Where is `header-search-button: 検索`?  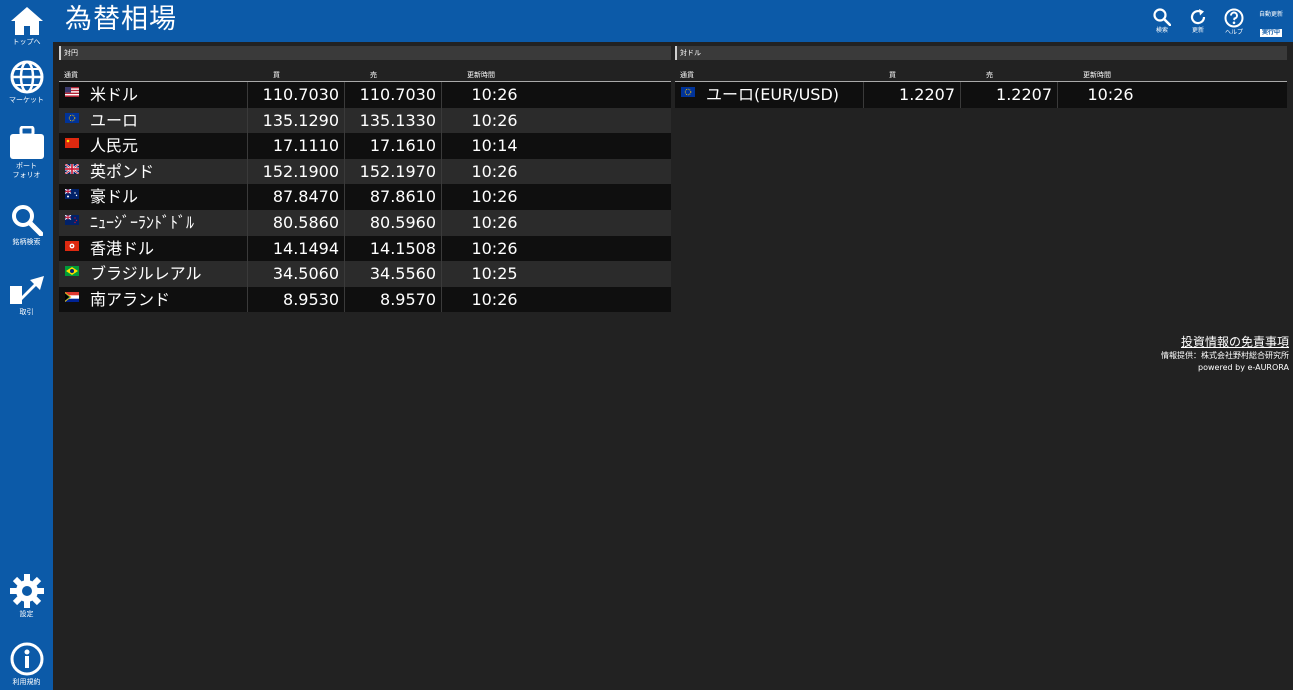
header-search-button: 検索 is located at coordinates (1162, 21).